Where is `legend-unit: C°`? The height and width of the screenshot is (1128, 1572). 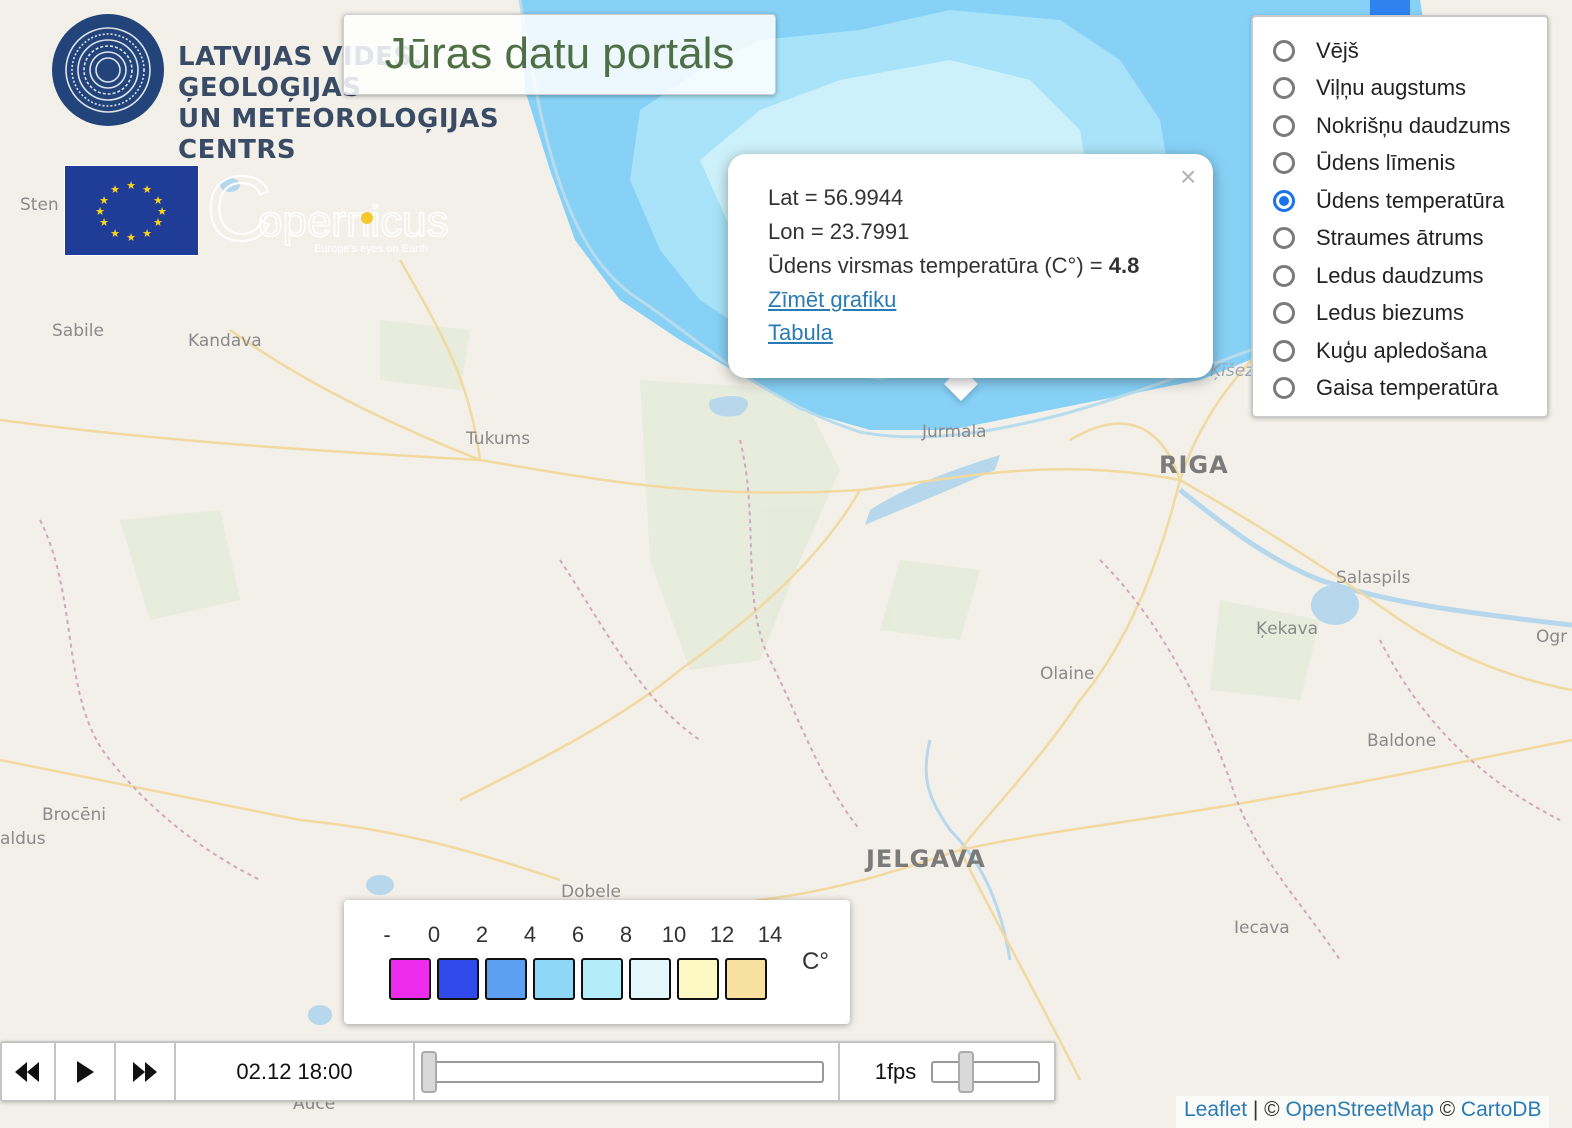 legend-unit: C° is located at coordinates (815, 961).